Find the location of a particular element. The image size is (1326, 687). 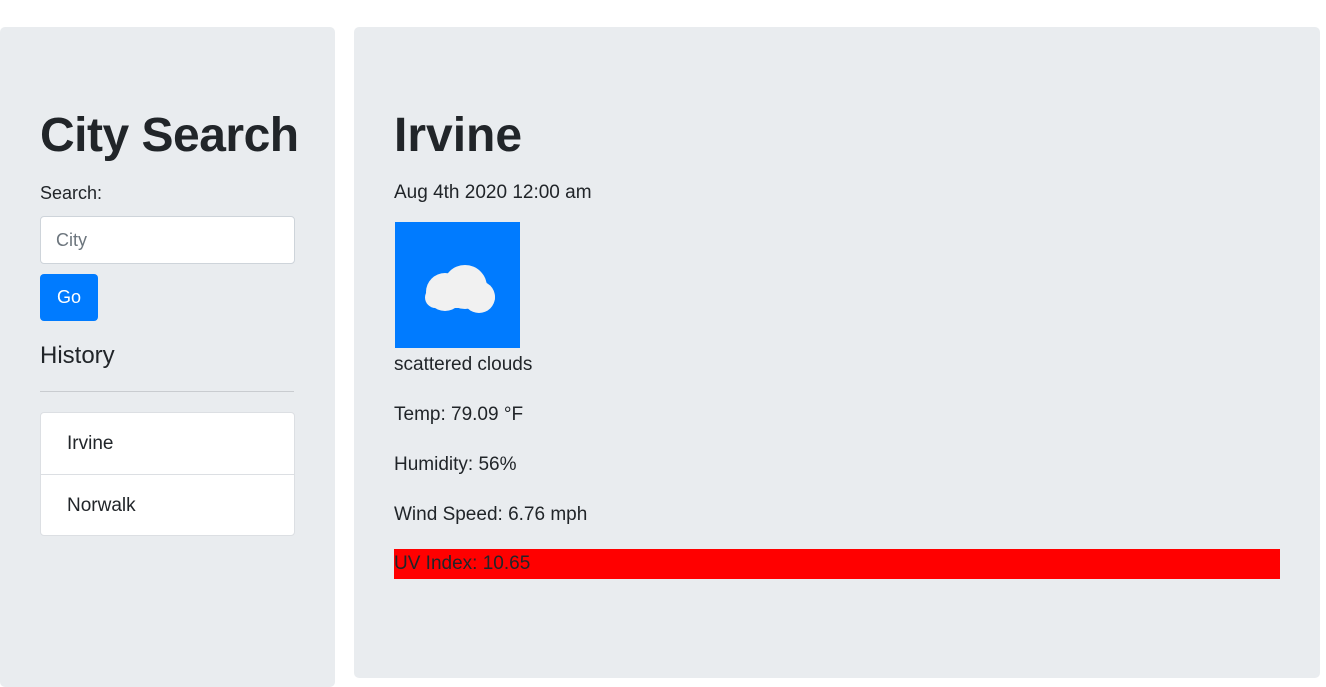

uv-index-bar: UV Index: 10.65 is located at coordinates (837, 564).